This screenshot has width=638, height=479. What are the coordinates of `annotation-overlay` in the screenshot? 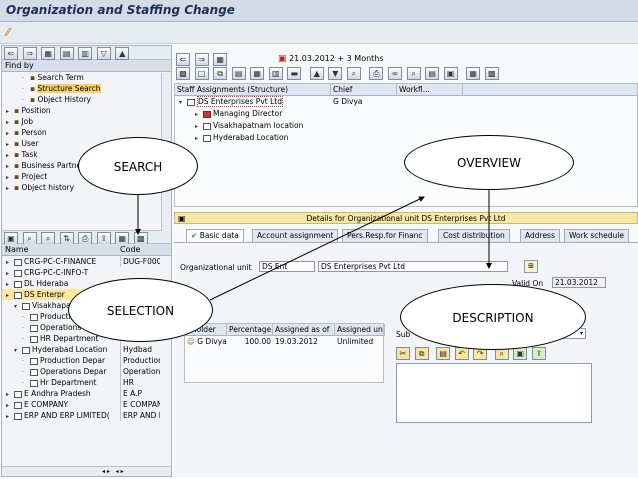 It's located at (313, 244).